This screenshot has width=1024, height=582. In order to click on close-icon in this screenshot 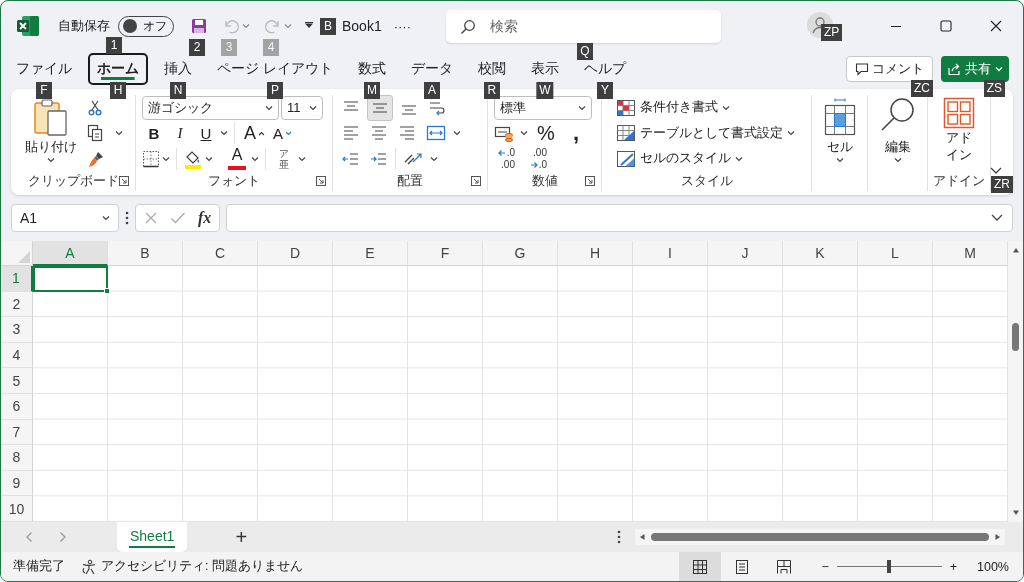, I will do `click(996, 26)`.